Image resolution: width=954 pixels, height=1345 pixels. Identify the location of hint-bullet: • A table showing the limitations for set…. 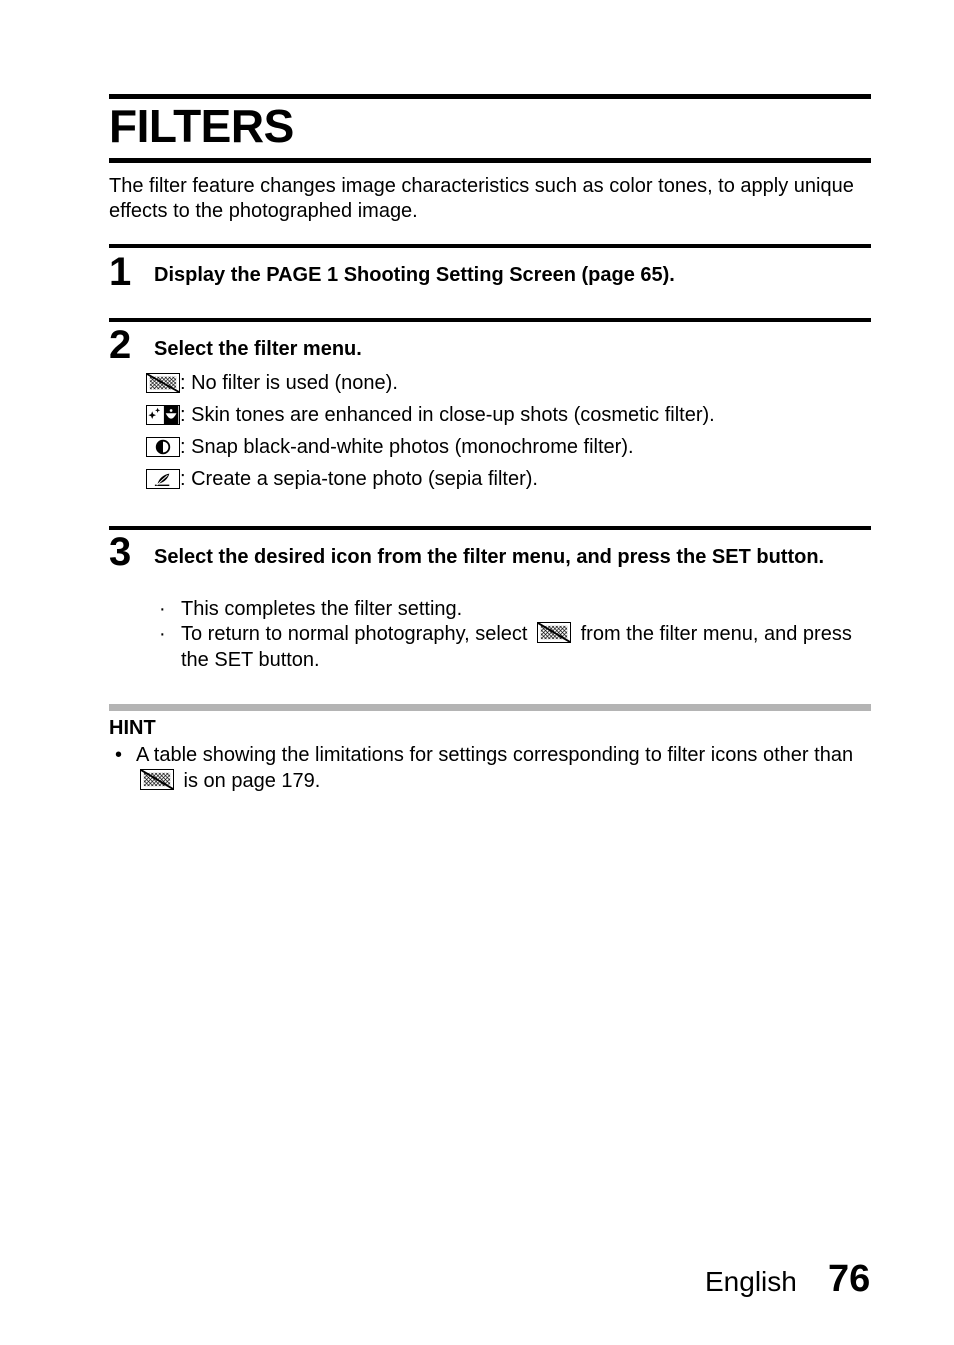
(495, 768).